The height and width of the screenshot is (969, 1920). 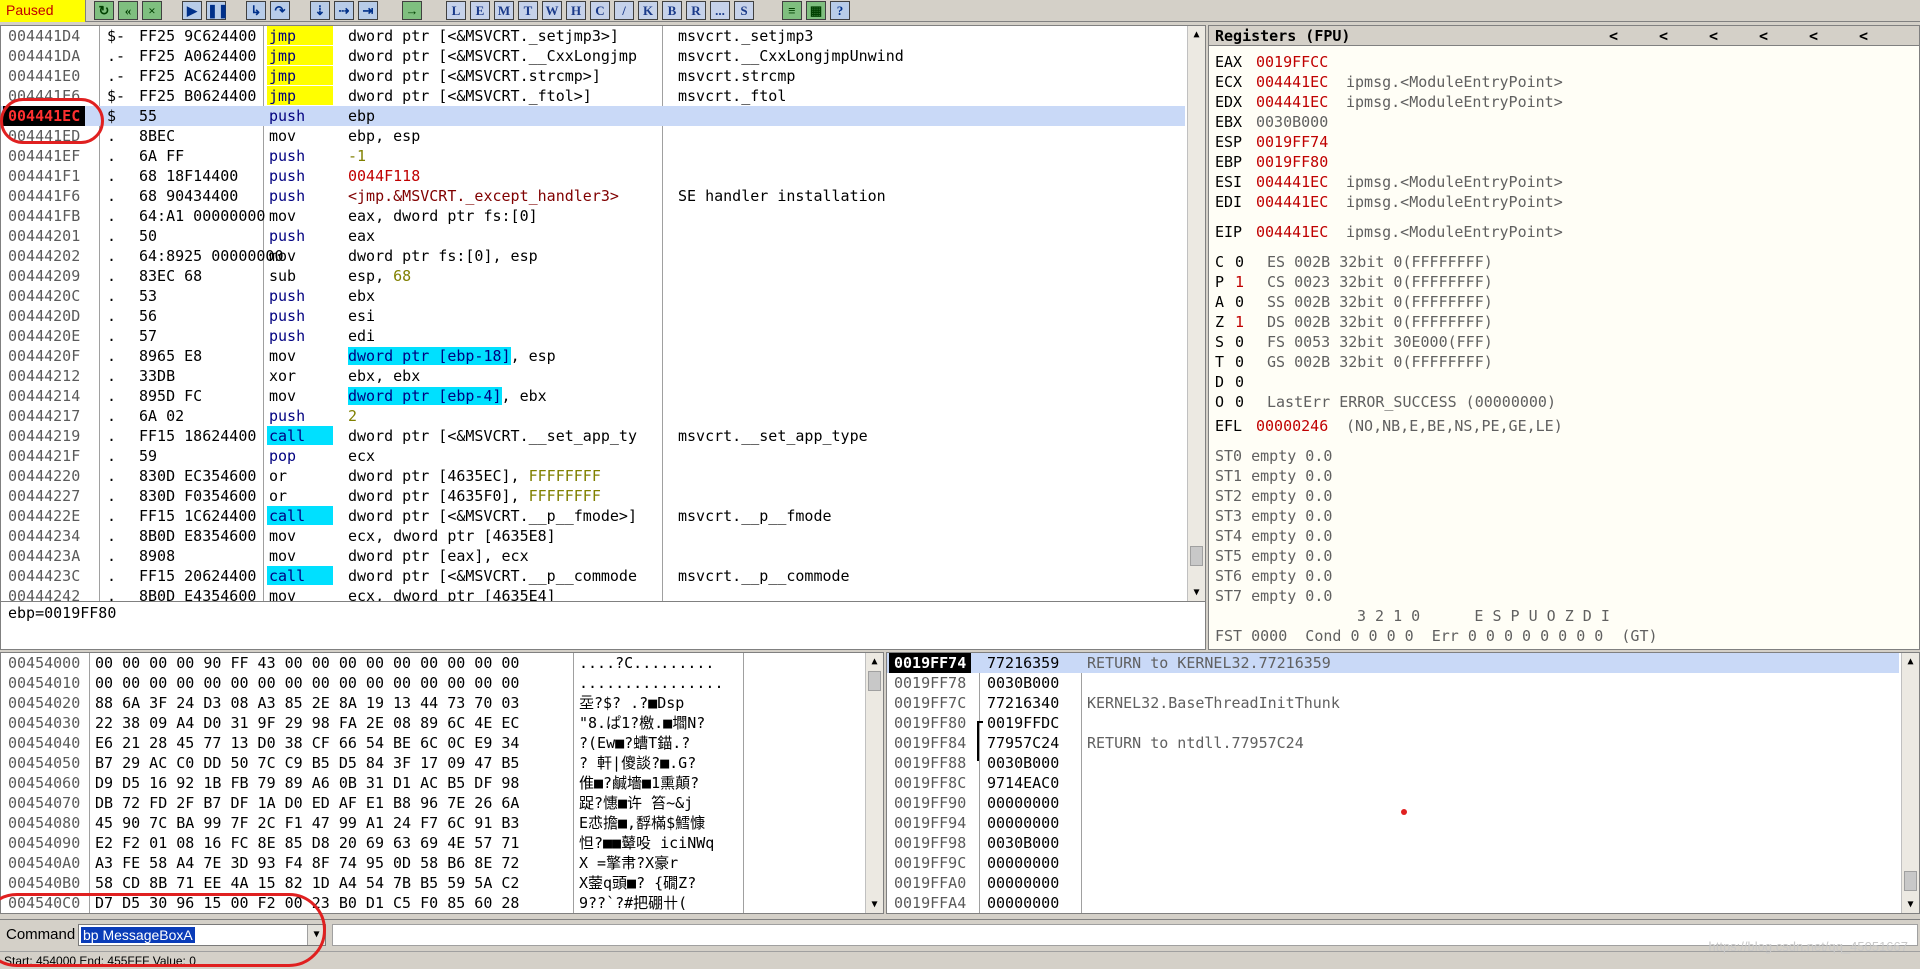 I want to click on stack-row: 0019FF98 0030B000, so click(x=1403, y=843).